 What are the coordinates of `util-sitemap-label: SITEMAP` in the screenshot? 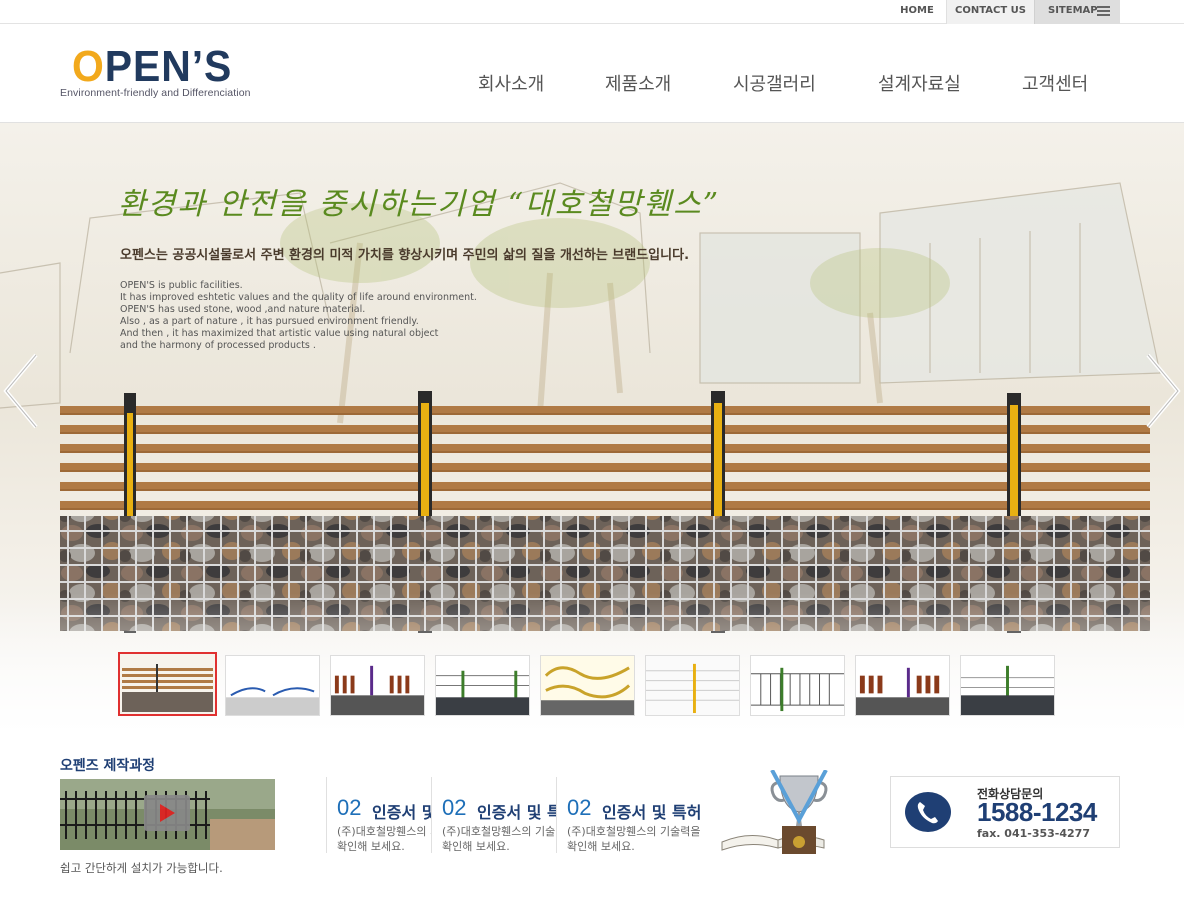 It's located at (1073, 10).